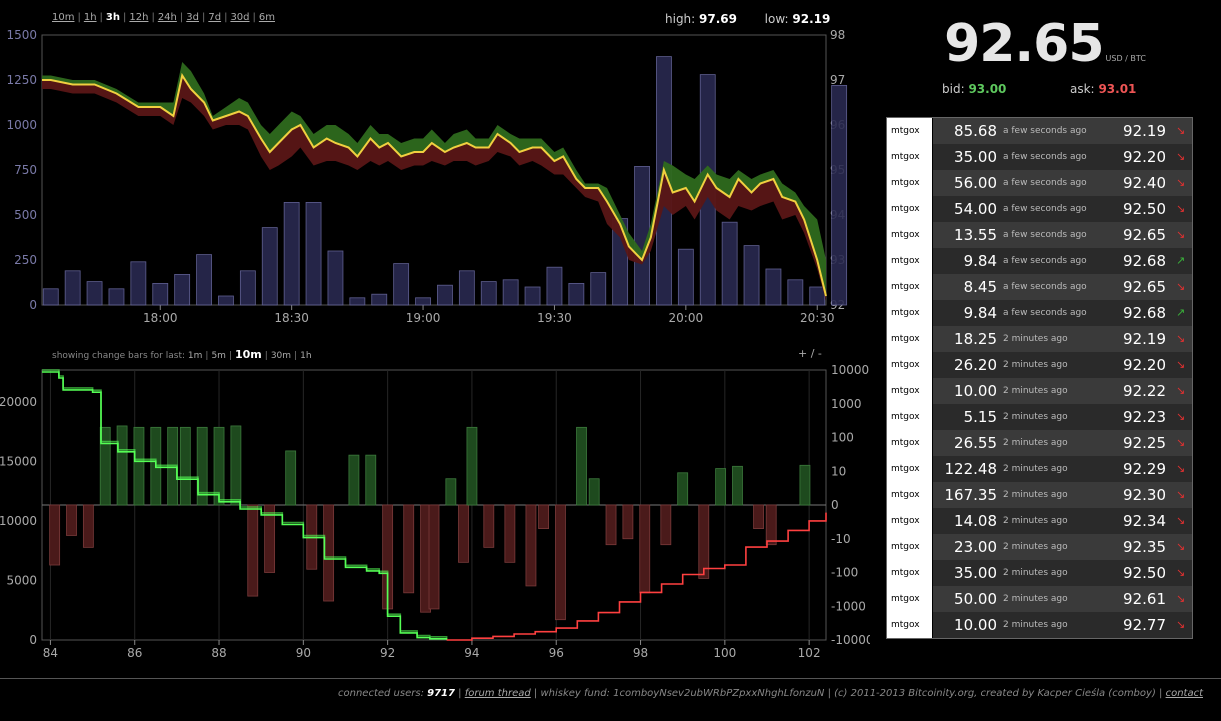  I want to click on time-axis-label: 18:00, so click(160, 318).